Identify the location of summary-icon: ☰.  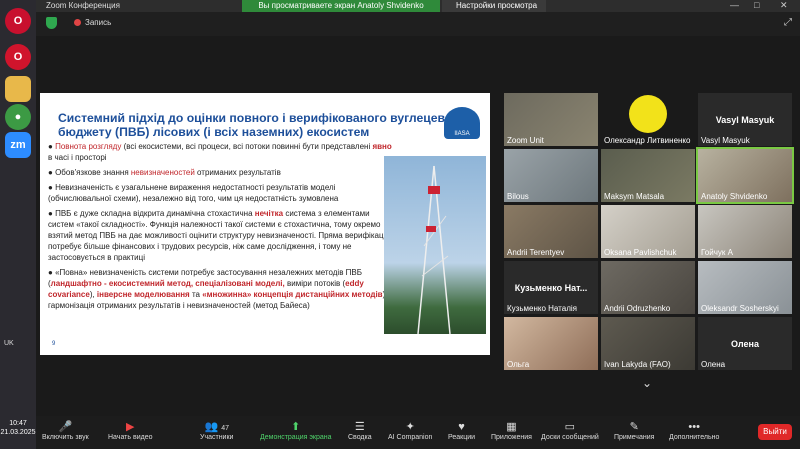
(359, 427).